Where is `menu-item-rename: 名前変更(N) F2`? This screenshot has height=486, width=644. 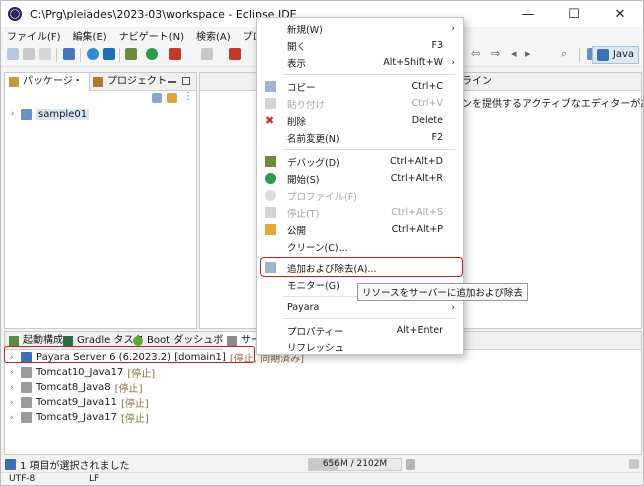
menu-item-rename: 名前変更(N) F2 is located at coordinates (360, 137).